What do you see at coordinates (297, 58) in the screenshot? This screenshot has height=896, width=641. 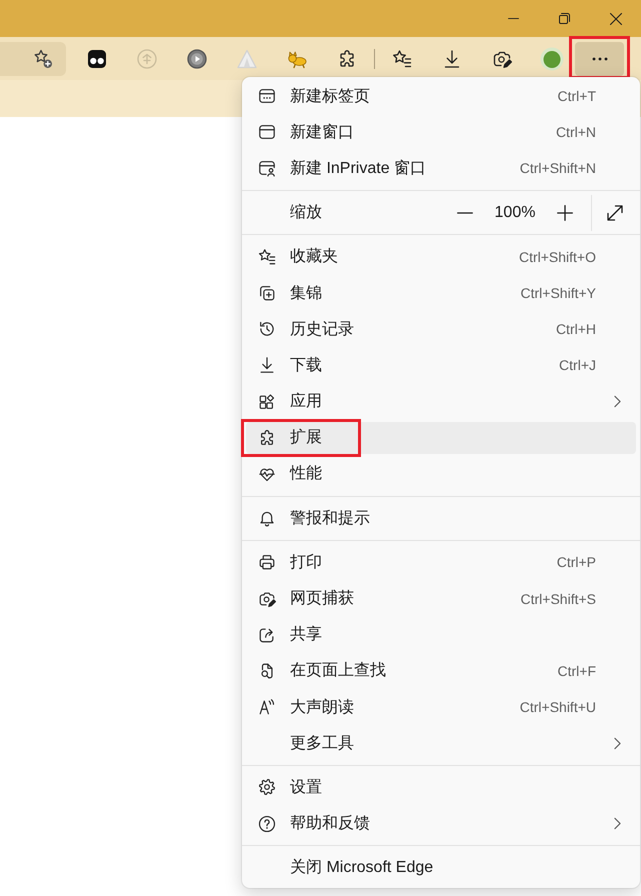 I see `cat-icon` at bounding box center [297, 58].